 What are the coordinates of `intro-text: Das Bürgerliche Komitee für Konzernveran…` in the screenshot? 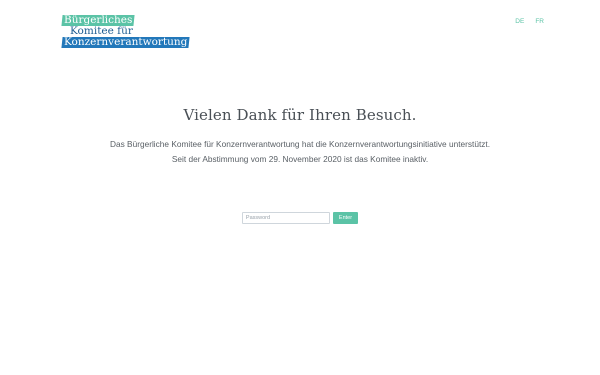 It's located at (300, 151).